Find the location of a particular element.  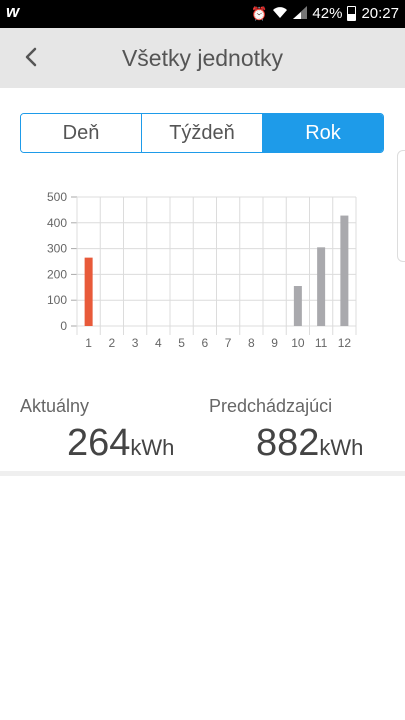

signal-icon is located at coordinates (300, 13).